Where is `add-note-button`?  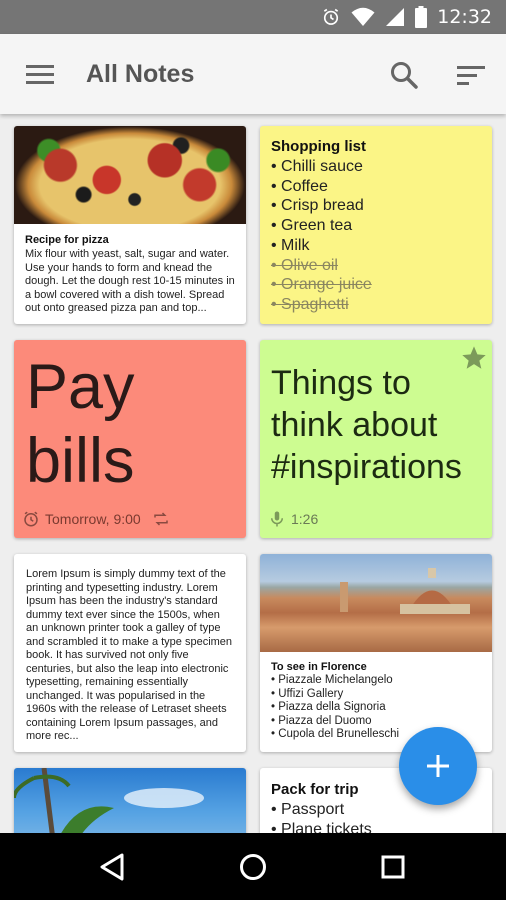
add-note-button is located at coordinates (438, 766).